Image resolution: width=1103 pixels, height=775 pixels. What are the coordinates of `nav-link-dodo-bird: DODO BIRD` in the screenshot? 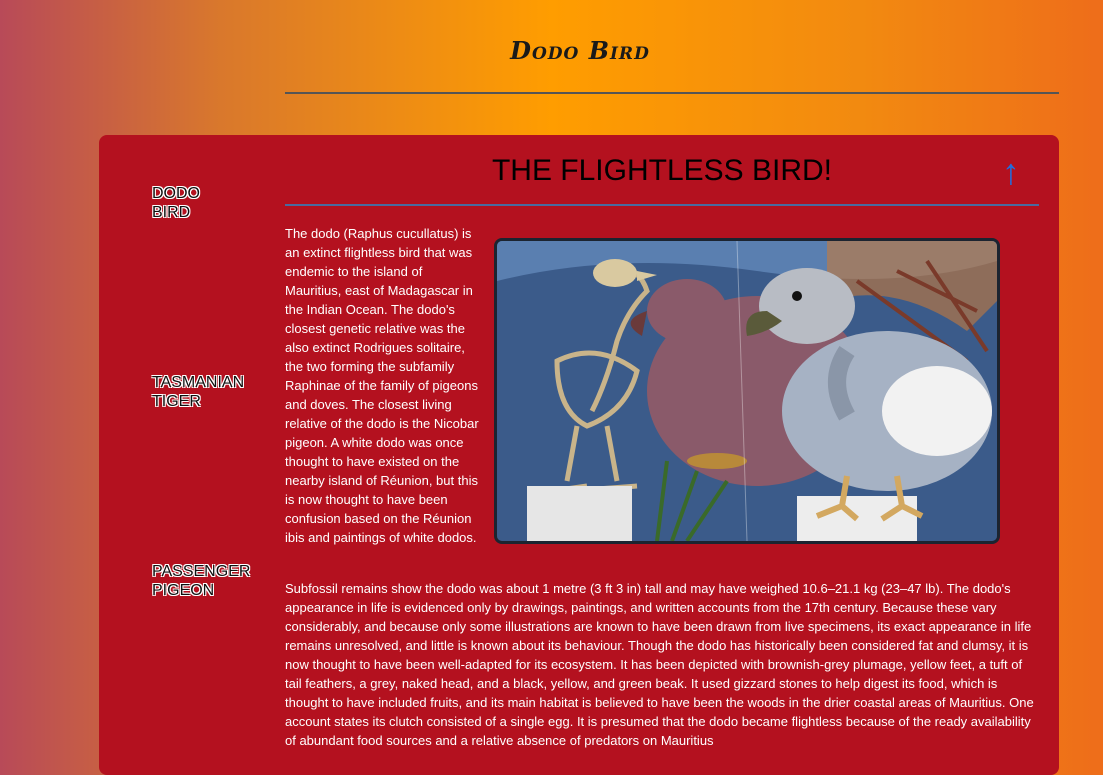 It's located at (207, 203).